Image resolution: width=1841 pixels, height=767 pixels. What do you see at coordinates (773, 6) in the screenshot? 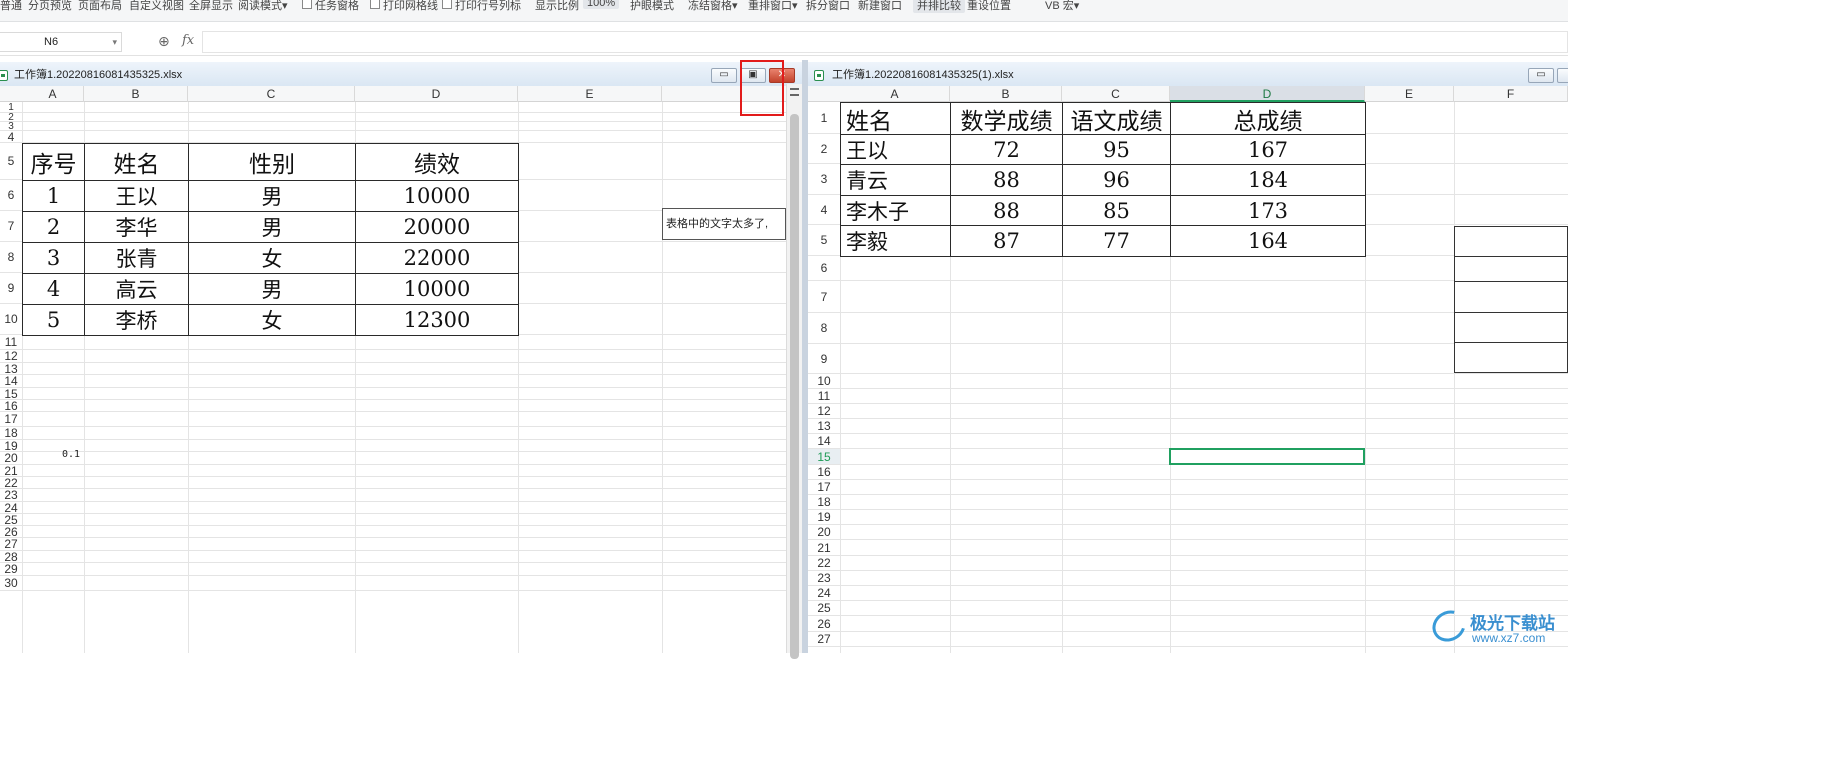
I see `ribbon-item: 重排窗口▾` at bounding box center [773, 6].